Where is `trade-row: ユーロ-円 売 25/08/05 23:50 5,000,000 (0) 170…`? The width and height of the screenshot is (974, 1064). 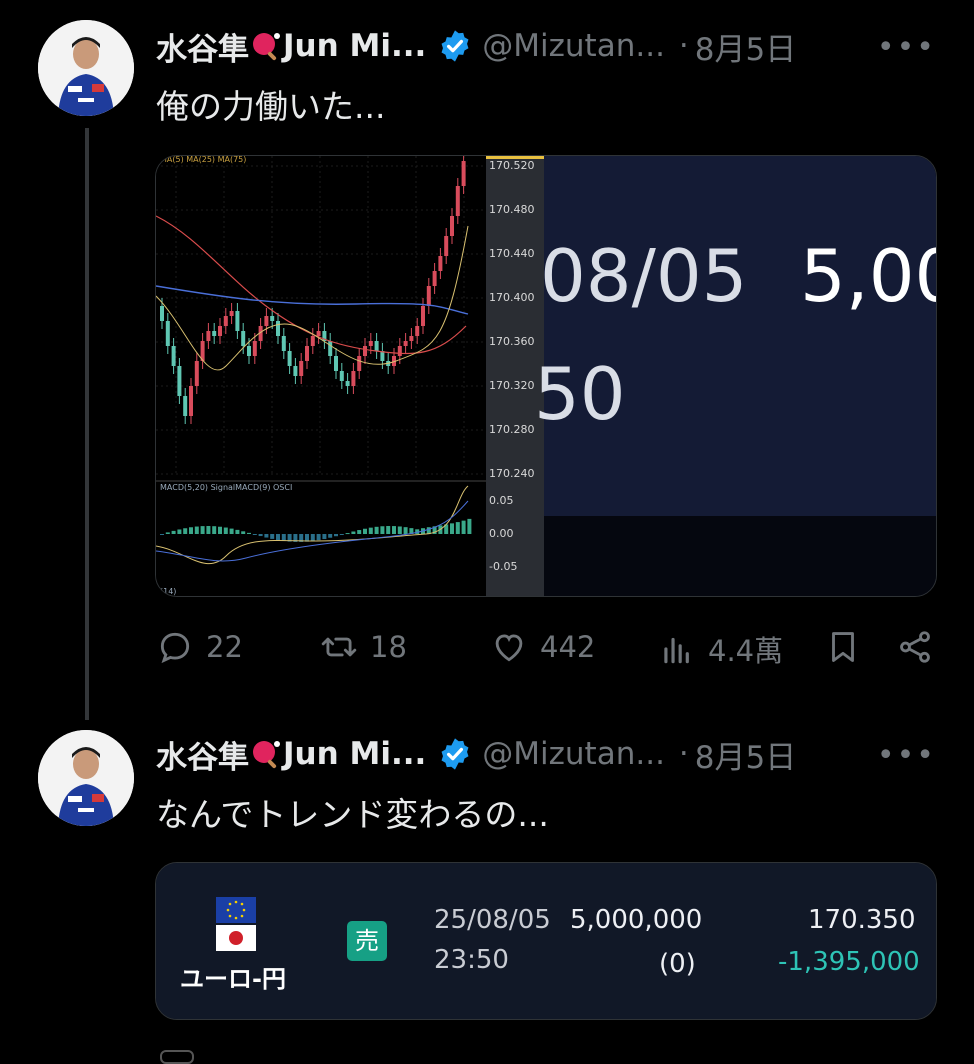
trade-row: ユーロ-円 売 25/08/05 23:50 5,000,000 (0) 170… is located at coordinates (546, 941).